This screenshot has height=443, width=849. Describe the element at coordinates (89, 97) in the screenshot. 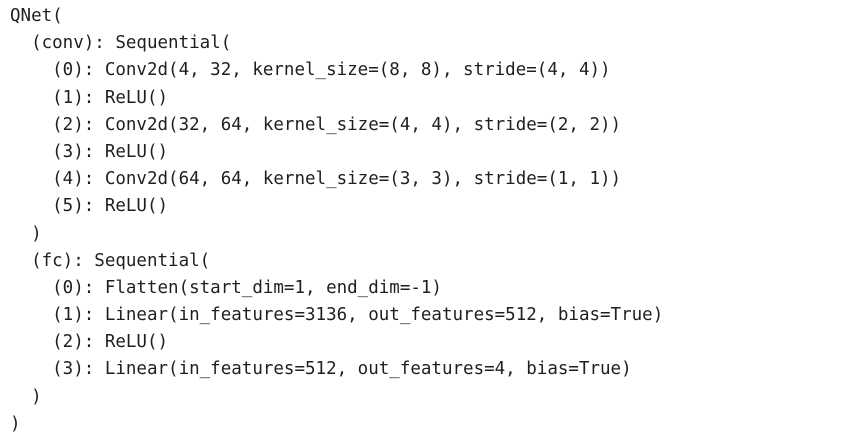

I see `output-line: (1): ReLU()` at that location.